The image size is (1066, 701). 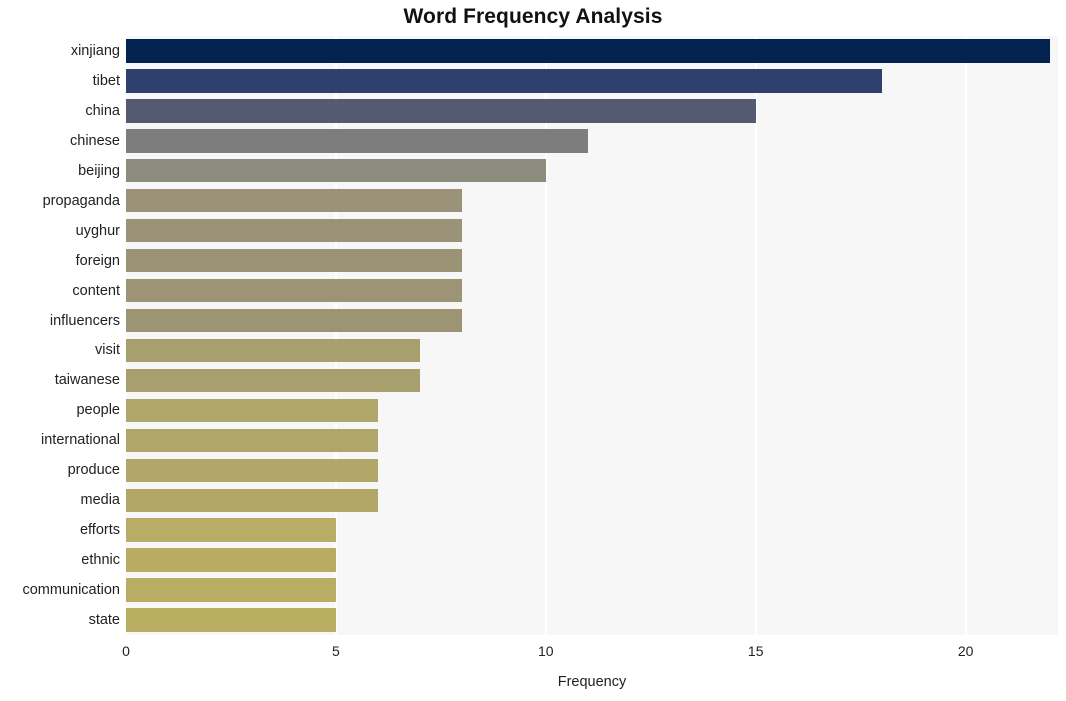 What do you see at coordinates (99, 530) in the screenshot?
I see `y-tick-label-efforts: efforts` at bounding box center [99, 530].